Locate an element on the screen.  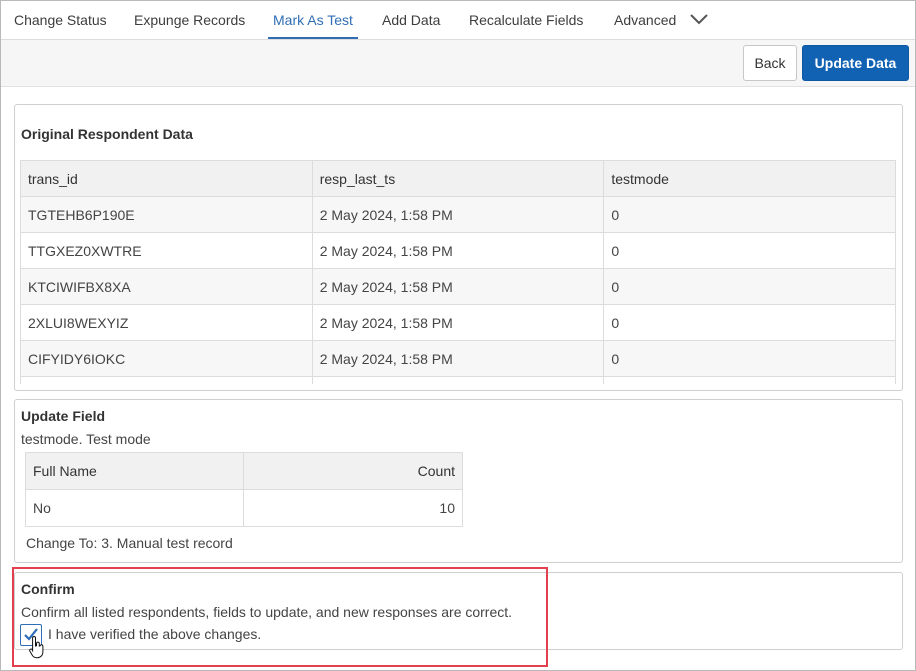
table-row: TTGXEZ0XWTRE 2 May 2024, 1:58 PM 0 is located at coordinates (458, 250).